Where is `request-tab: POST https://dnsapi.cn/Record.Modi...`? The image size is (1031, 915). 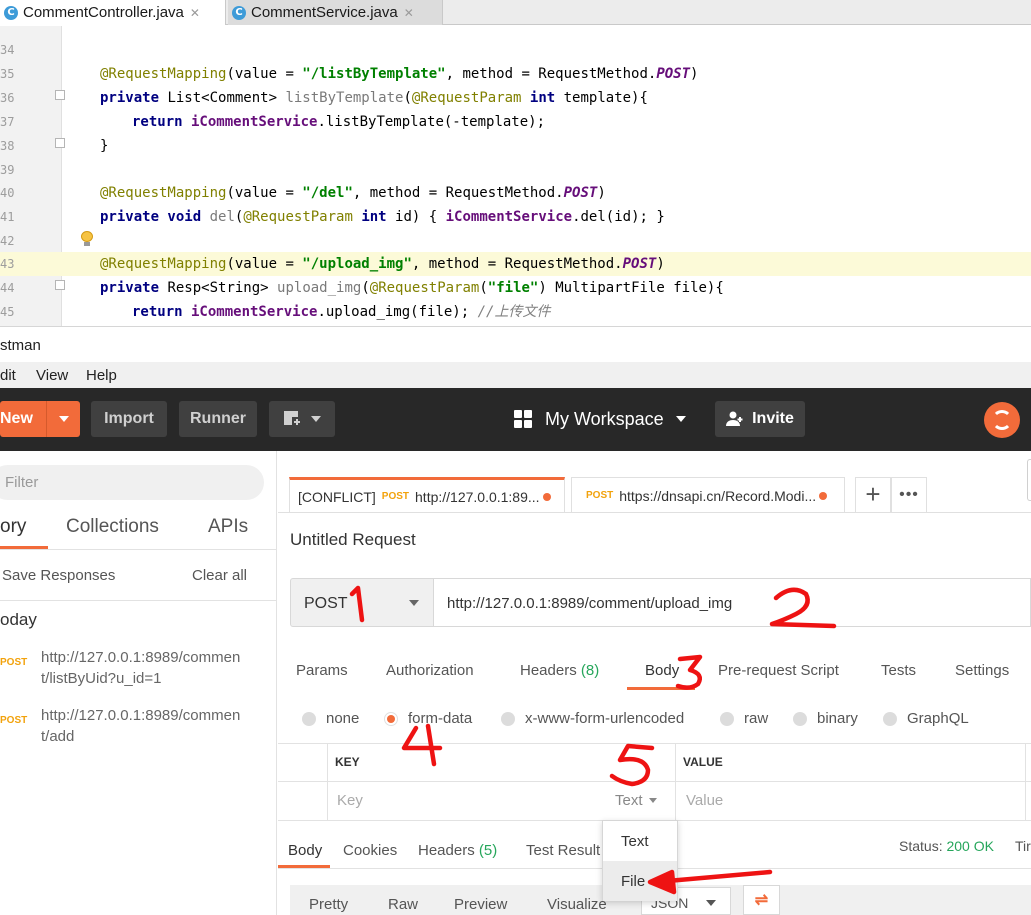
request-tab: POST https://dnsapi.cn/Record.Modi... is located at coordinates (708, 495).